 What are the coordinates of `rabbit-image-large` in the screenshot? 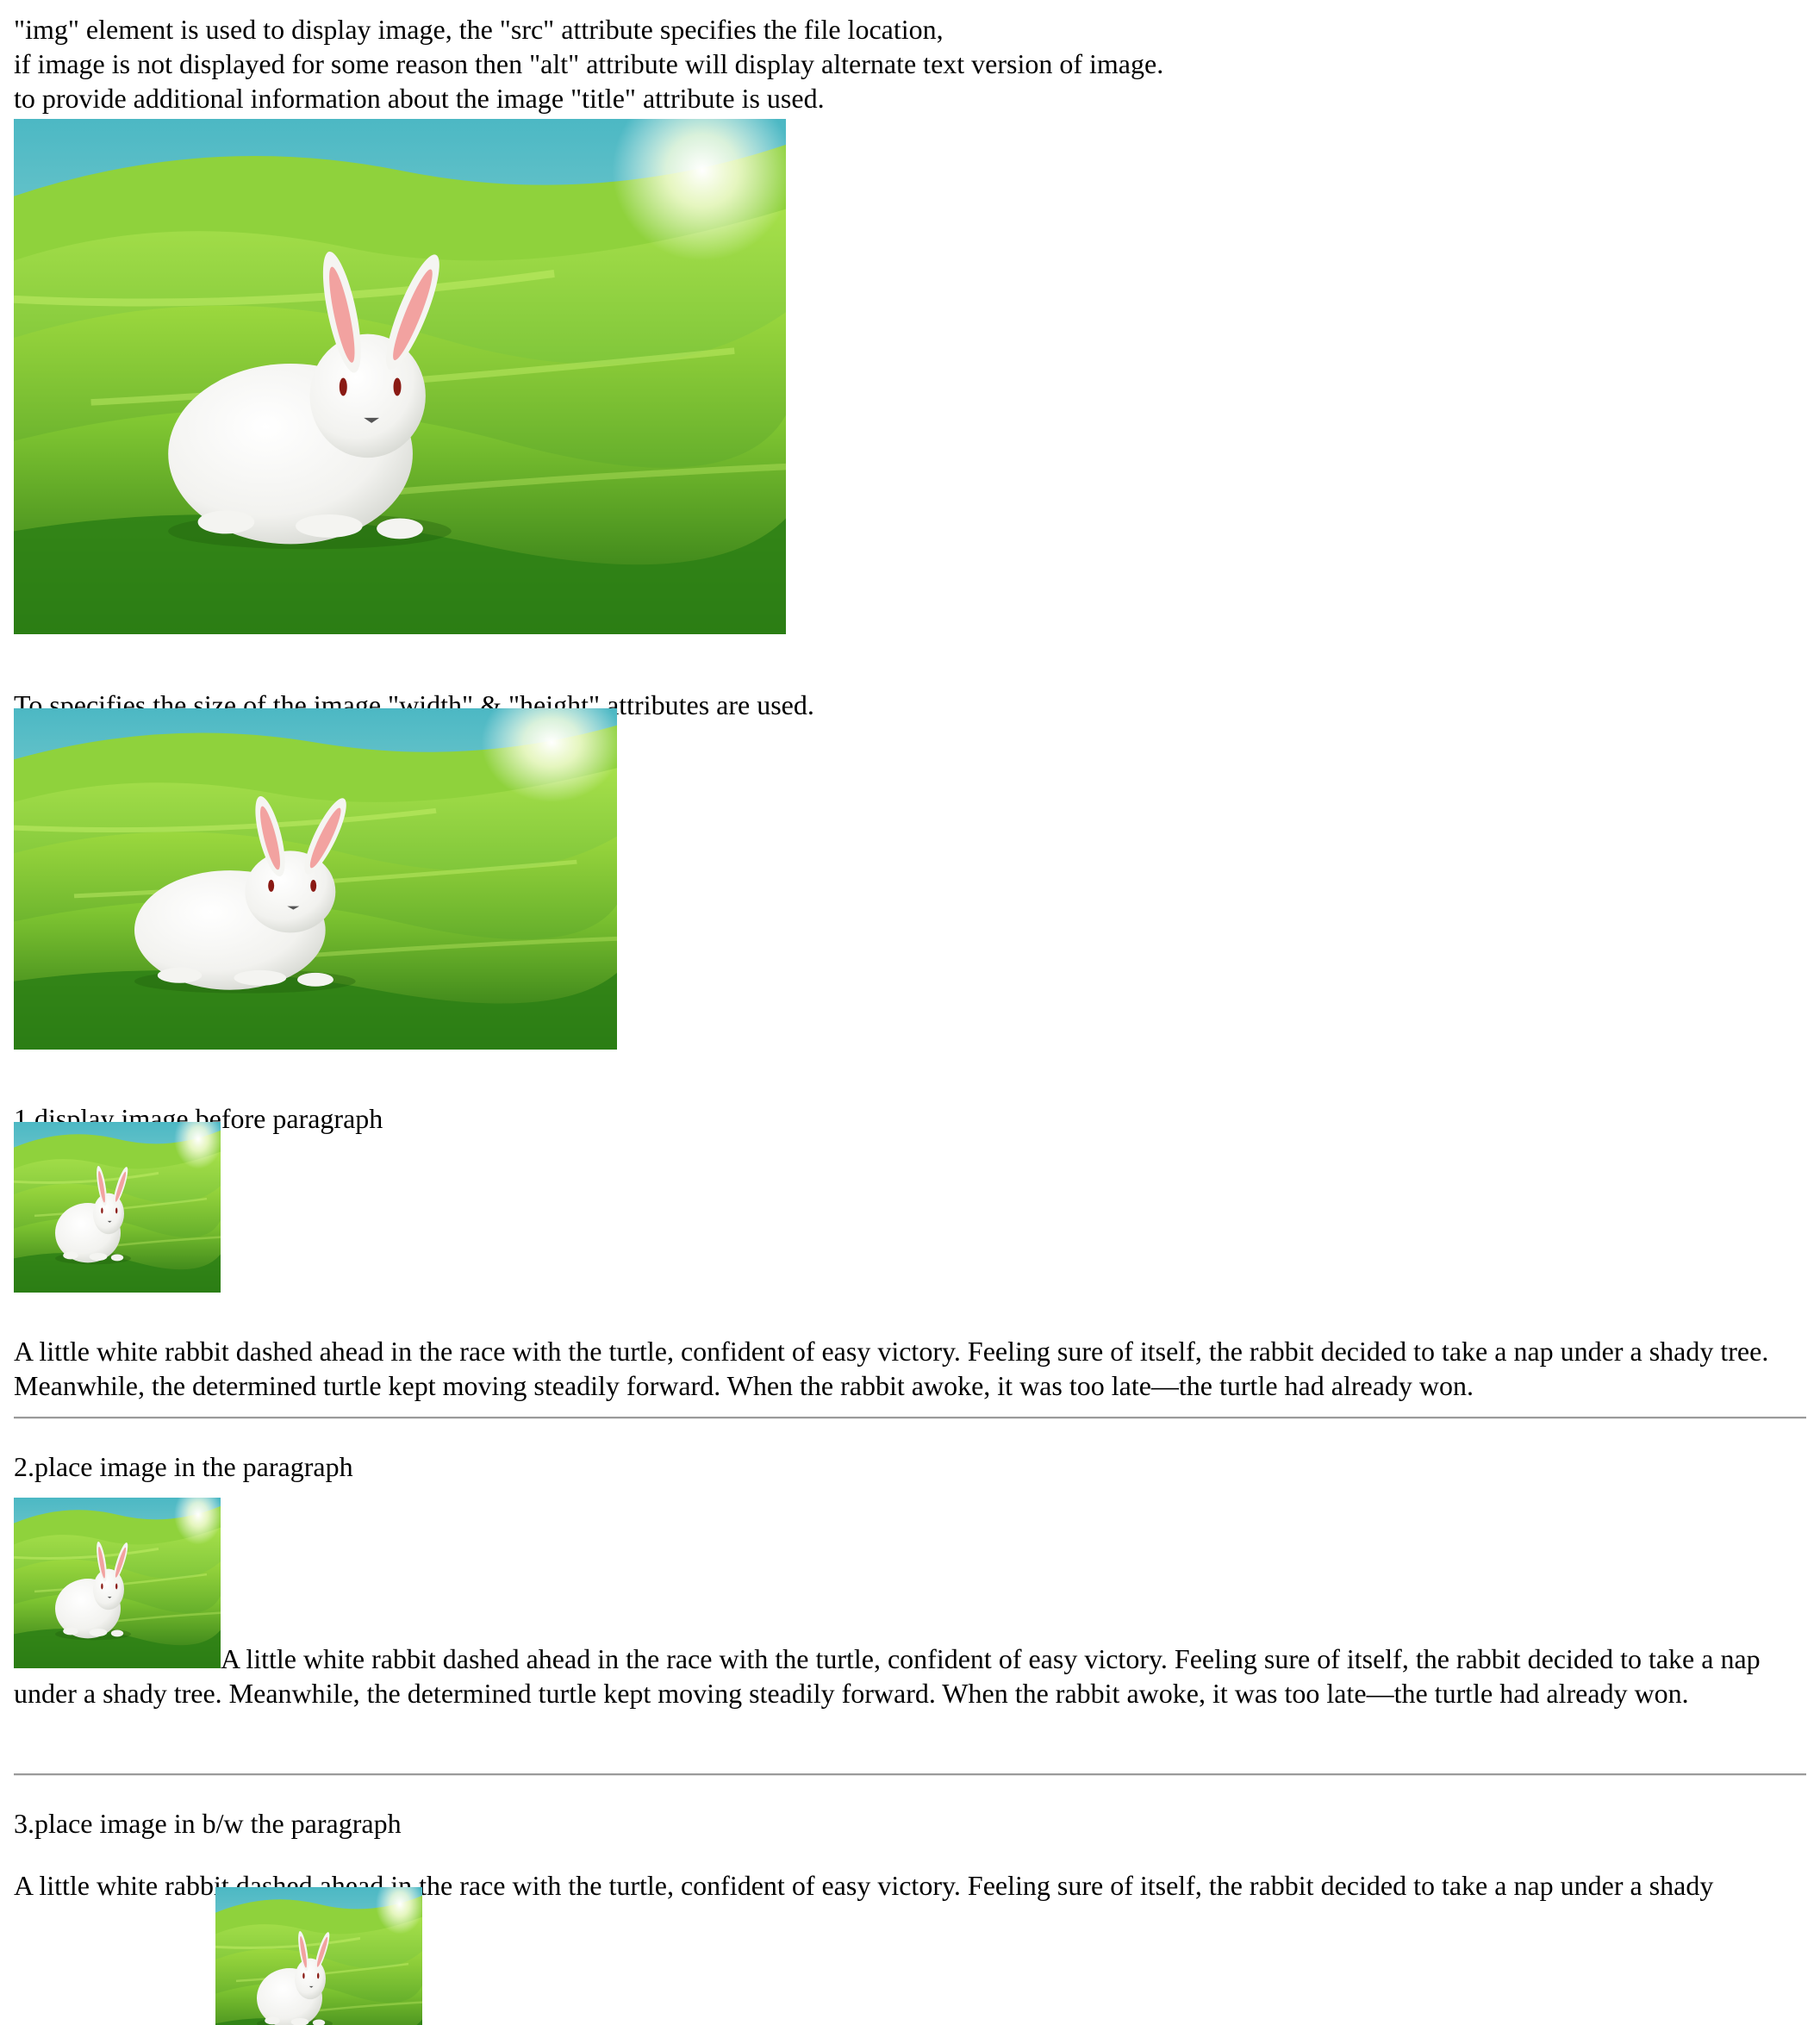 It's located at (400, 376).